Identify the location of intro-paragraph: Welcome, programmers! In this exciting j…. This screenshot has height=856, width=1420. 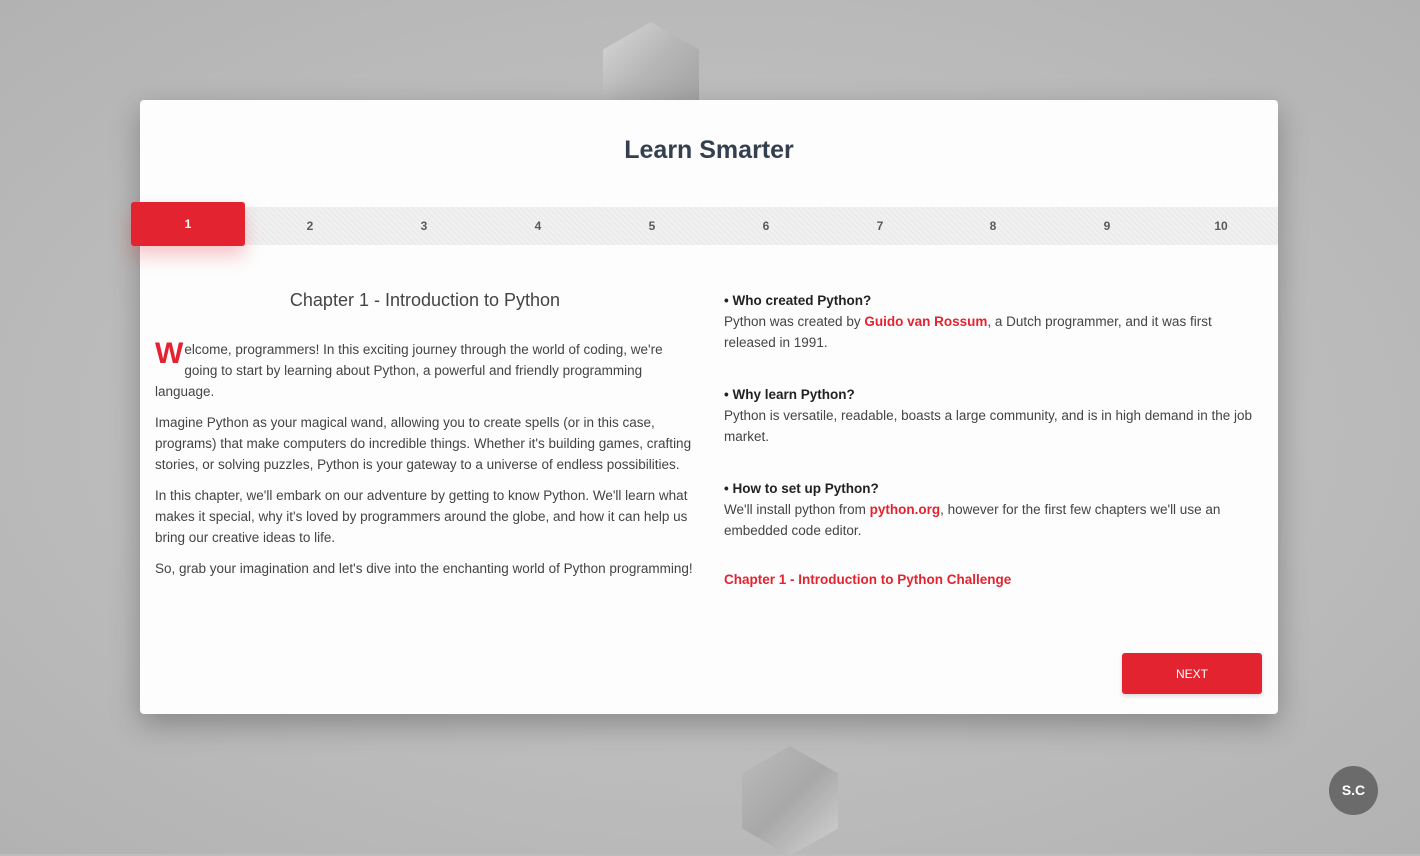
(425, 370).